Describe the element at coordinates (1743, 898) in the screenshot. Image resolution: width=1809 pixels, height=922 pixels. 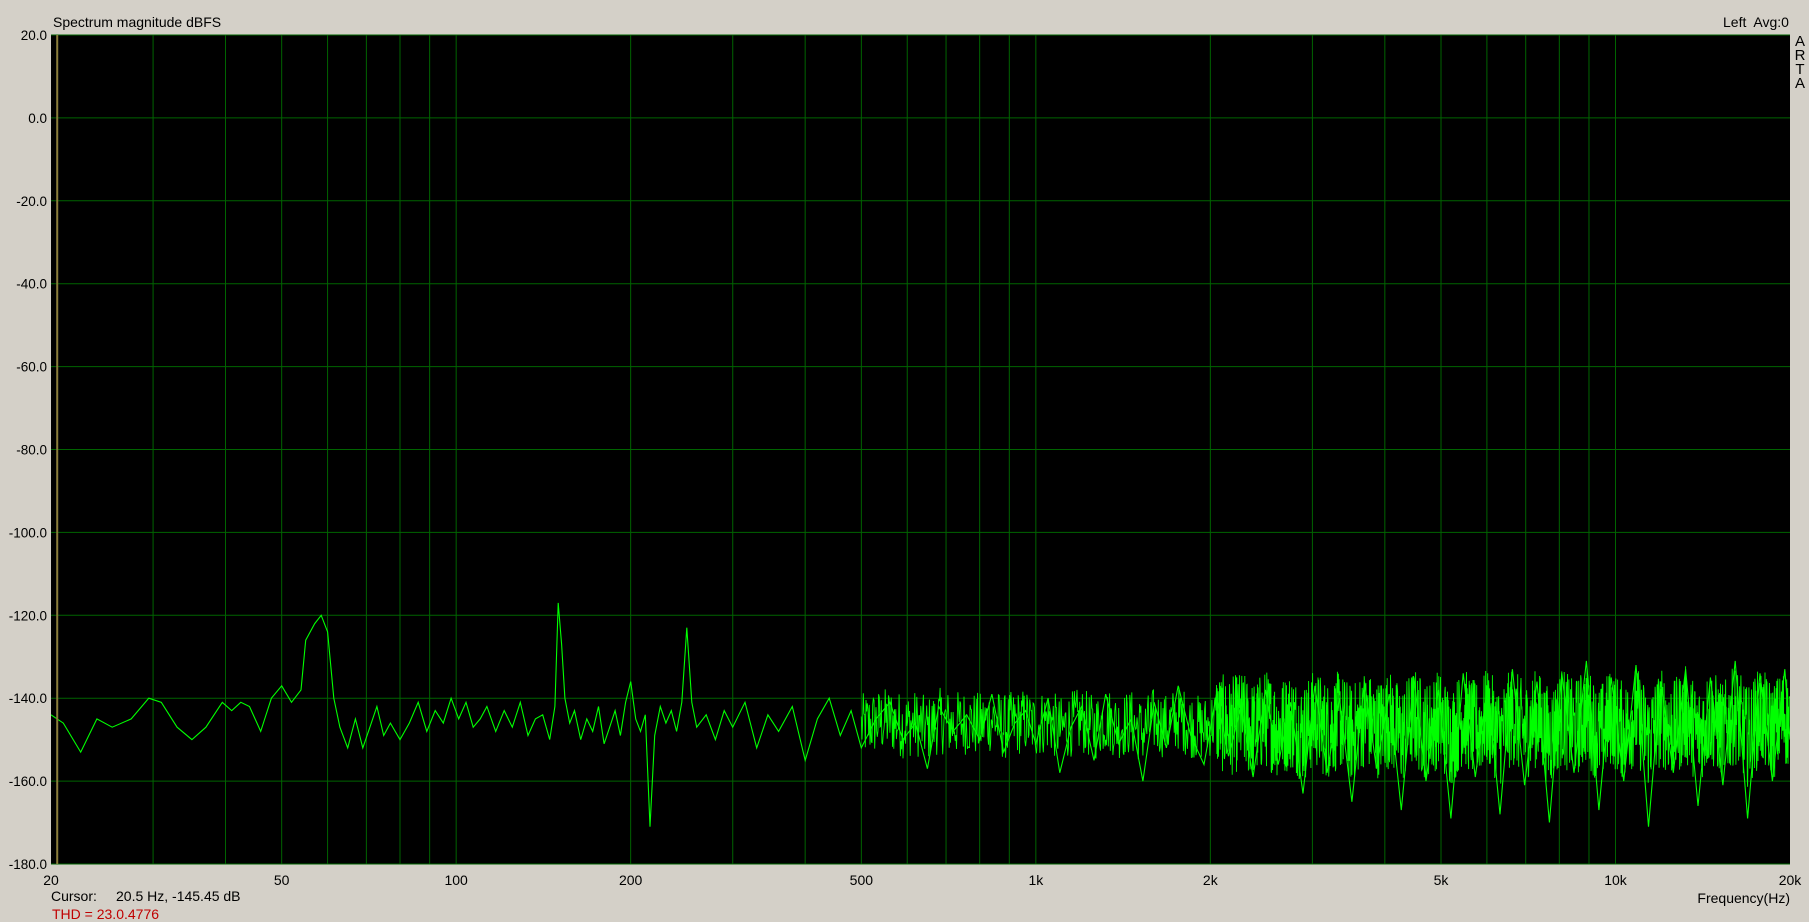
I see `x-axis-title: Frequency(Hz)` at that location.